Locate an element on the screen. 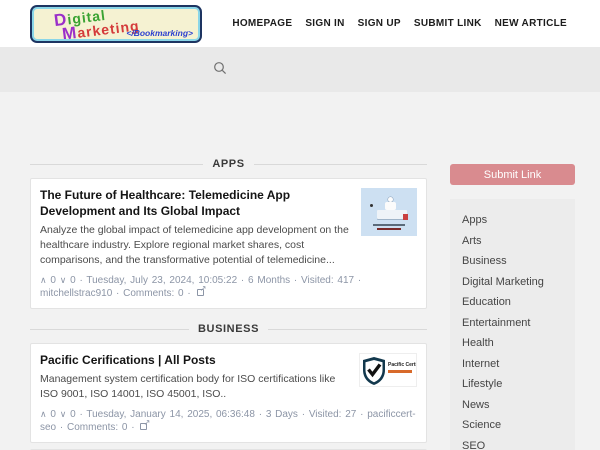 Image resolution: width=600 pixels, height=450 pixels. thumbnail-logo-subtext-bar is located at coordinates (400, 372).